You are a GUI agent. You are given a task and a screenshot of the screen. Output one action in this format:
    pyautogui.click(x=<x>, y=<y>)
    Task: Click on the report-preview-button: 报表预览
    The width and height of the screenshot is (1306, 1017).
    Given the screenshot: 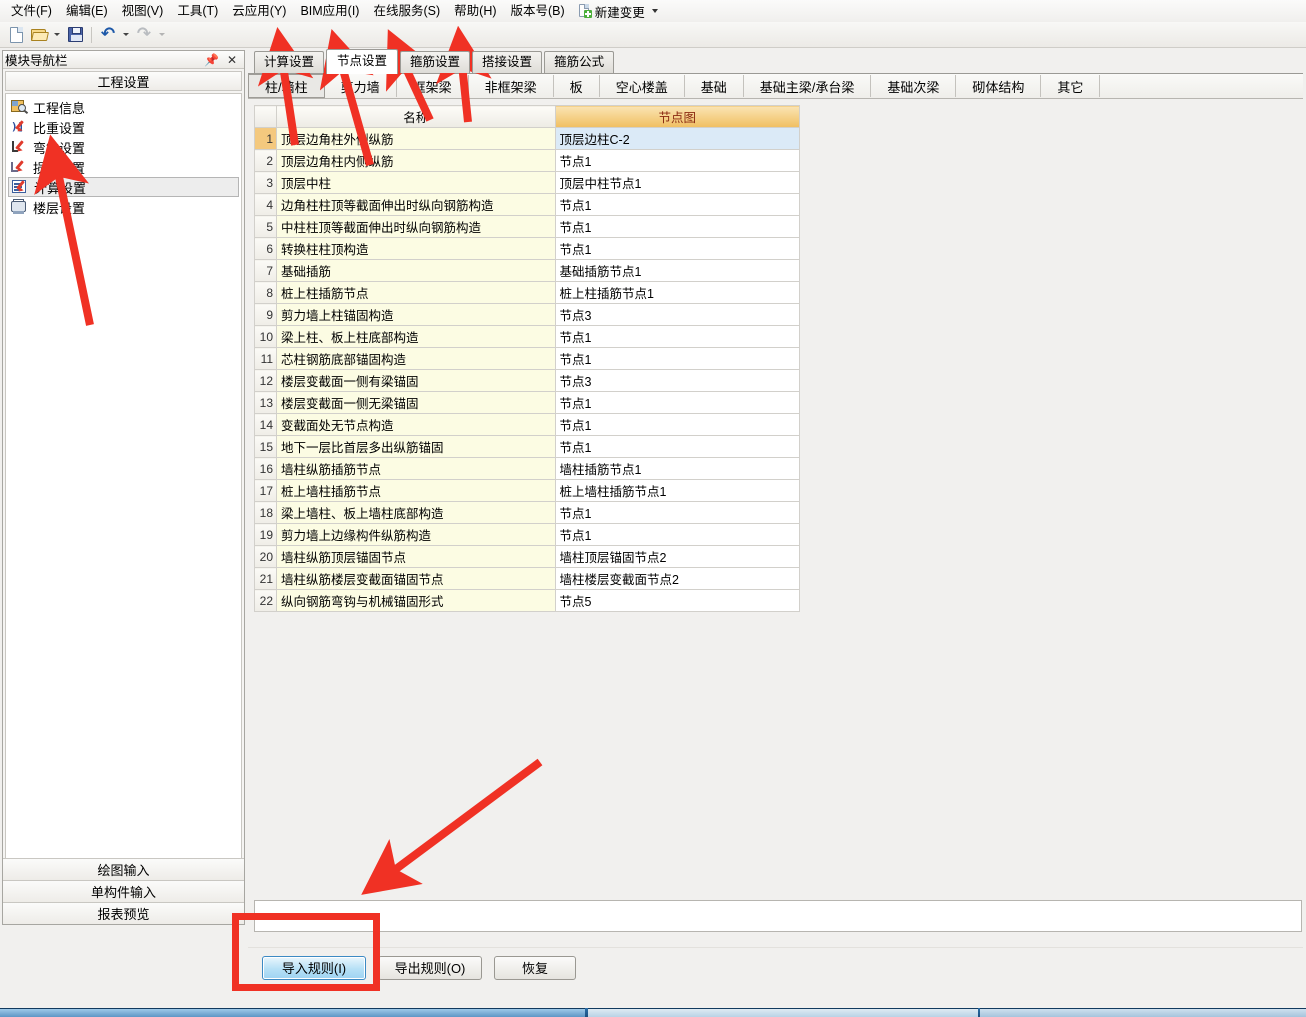 What is the action you would take?
    pyautogui.click(x=123, y=913)
    